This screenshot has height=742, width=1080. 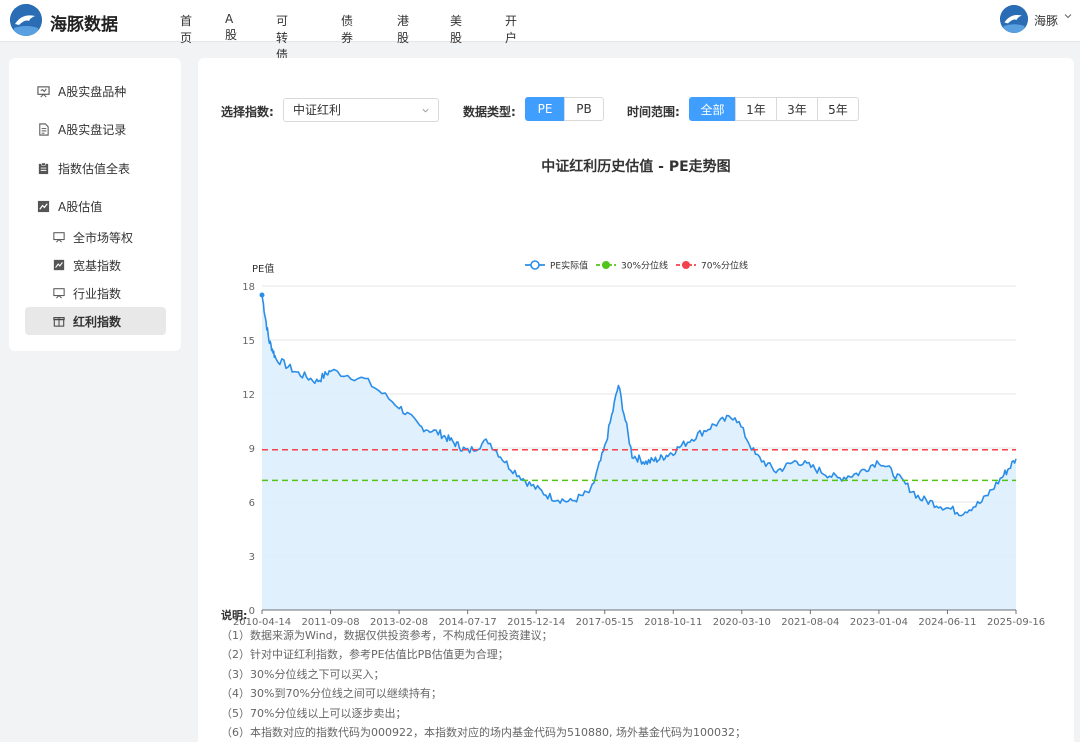 I want to click on type-pb-button: PB, so click(x=584, y=109).